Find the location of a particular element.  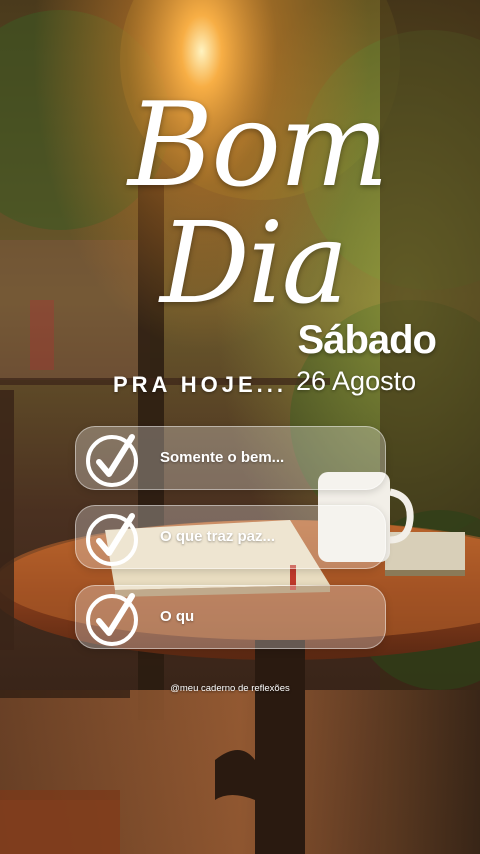

date-label: 26 Agosto is located at coordinates (356, 381).